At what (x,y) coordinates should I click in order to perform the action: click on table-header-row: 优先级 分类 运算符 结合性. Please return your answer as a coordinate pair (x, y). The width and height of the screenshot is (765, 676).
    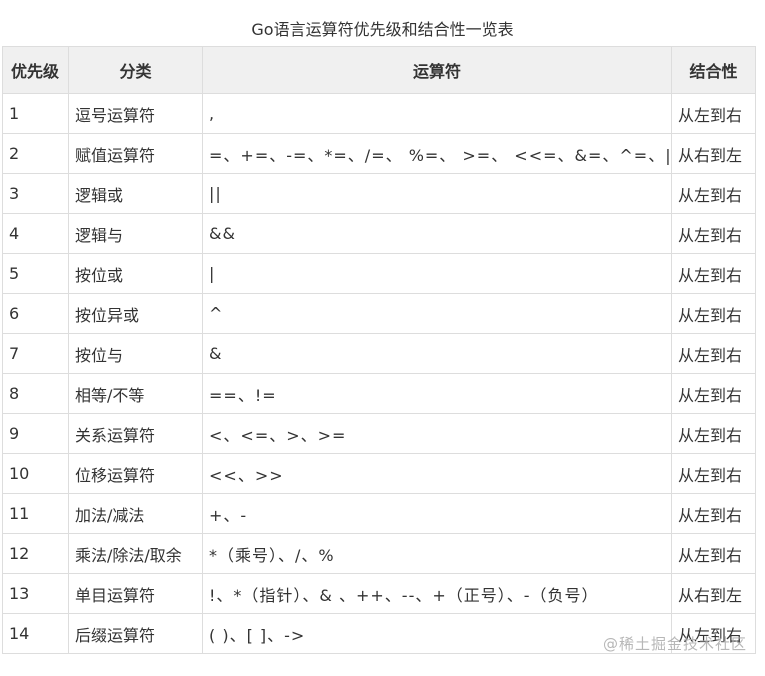
    Looking at the image, I should click on (379, 70).